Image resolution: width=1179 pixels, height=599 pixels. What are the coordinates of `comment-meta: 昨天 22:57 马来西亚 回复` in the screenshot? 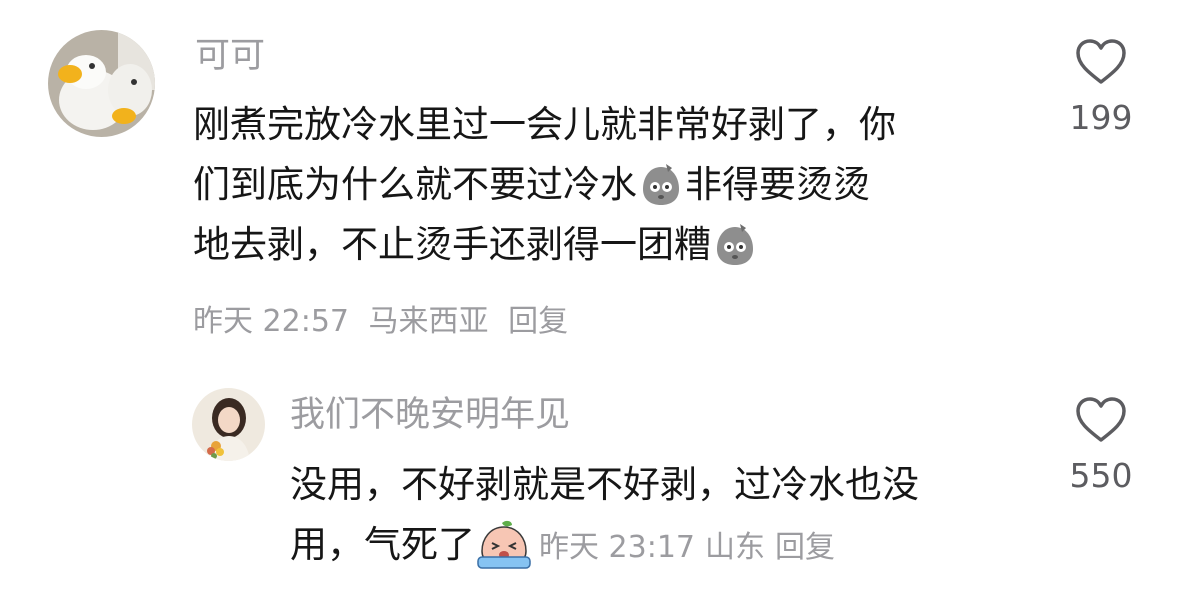 It's located at (385, 322).